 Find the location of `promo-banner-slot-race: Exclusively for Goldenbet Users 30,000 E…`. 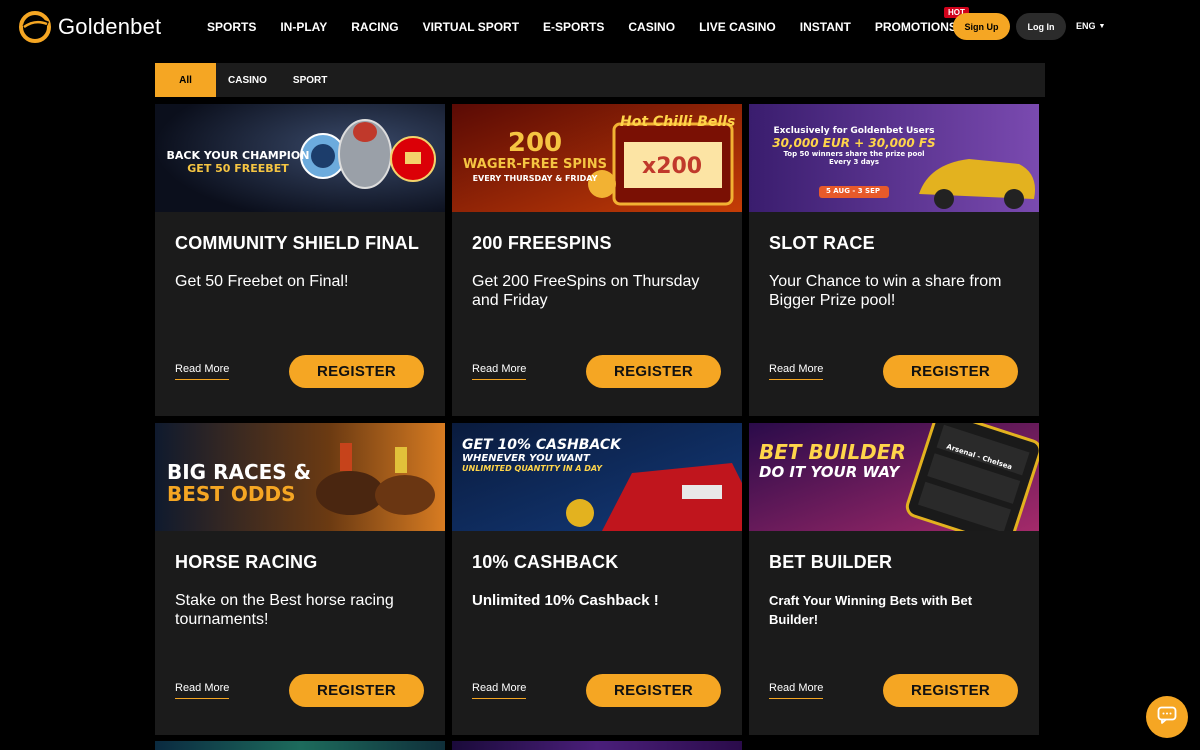

promo-banner-slot-race: Exclusively for Goldenbet Users 30,000 E… is located at coordinates (894, 158).